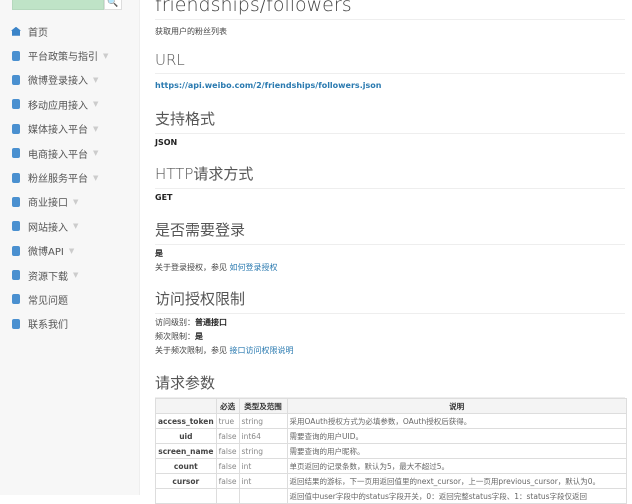 The image size is (632, 504). What do you see at coordinates (58, 131) in the screenshot?
I see `sidebar-item-label: 媒体接入平台` at bounding box center [58, 131].